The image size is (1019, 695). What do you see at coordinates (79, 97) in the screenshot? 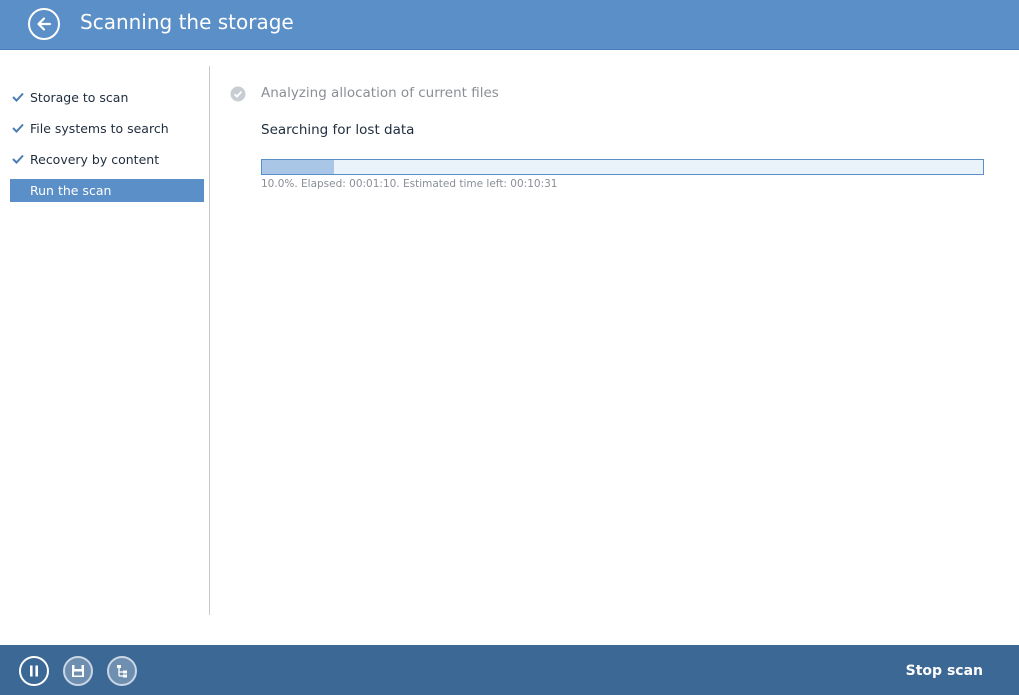
I see `step-label: Storage to scan` at bounding box center [79, 97].